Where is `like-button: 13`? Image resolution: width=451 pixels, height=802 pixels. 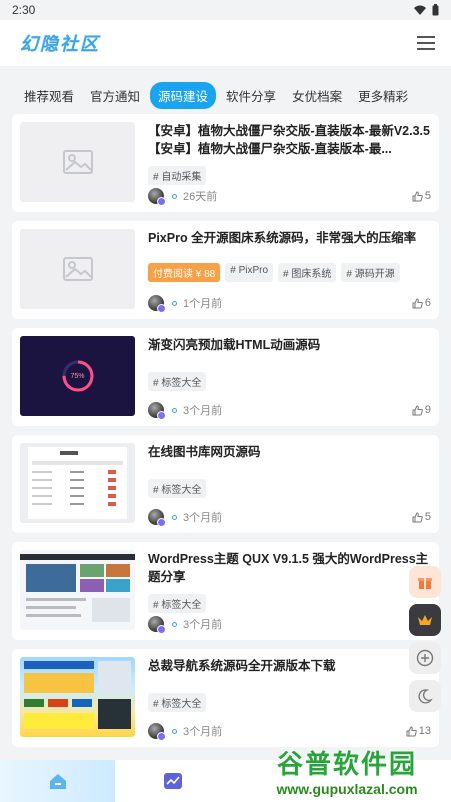
like-button: 13 is located at coordinates (418, 731).